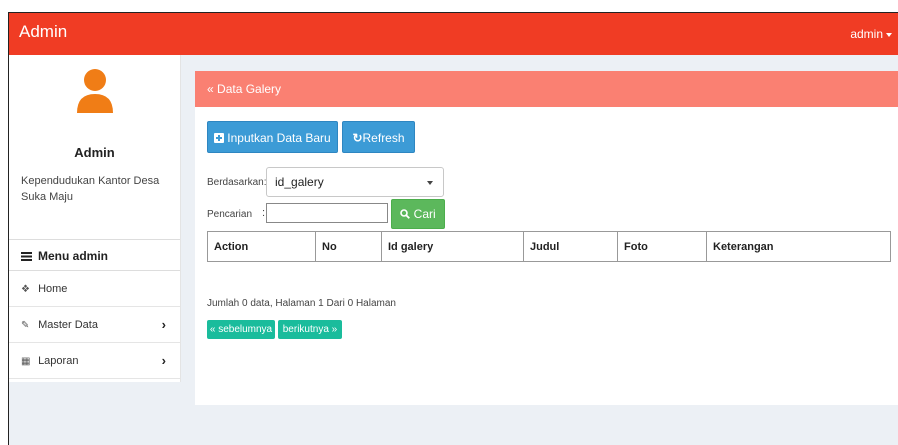 This screenshot has width=898, height=445. What do you see at coordinates (249, 89) in the screenshot?
I see `page-title: Data Galery` at bounding box center [249, 89].